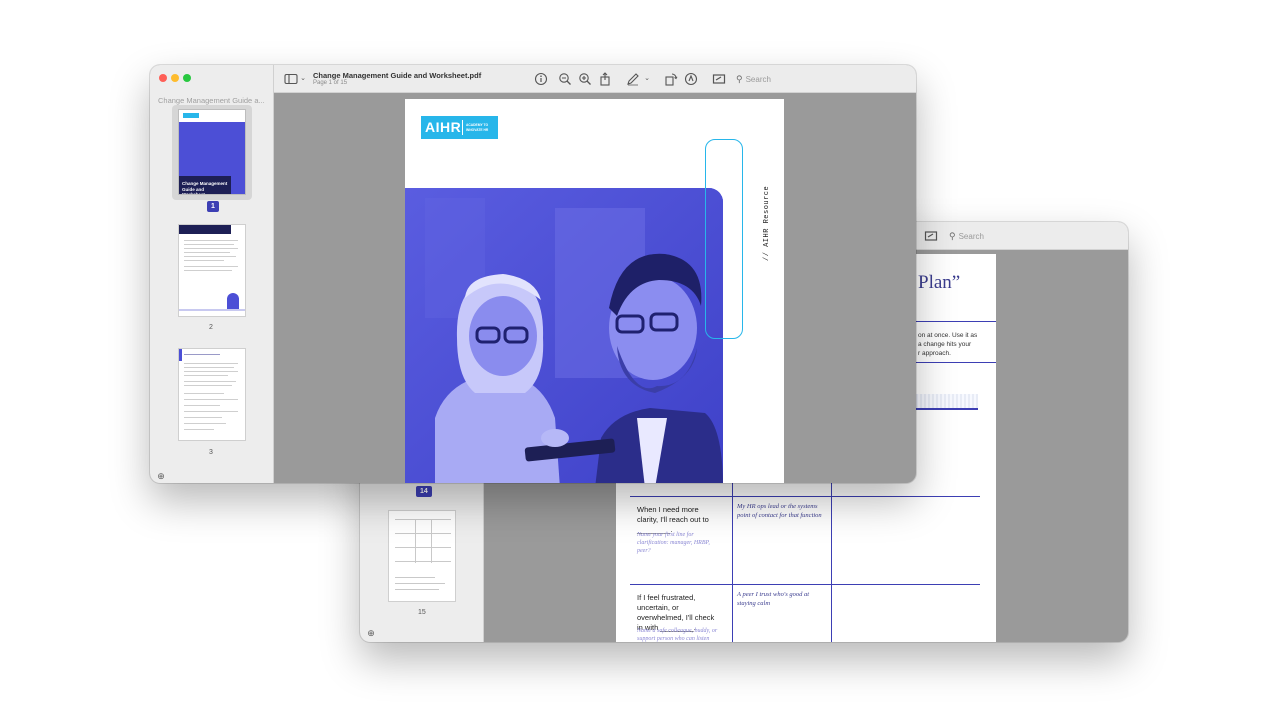 The width and height of the screenshot is (1280, 720). What do you see at coordinates (211, 327) in the screenshot?
I see `thumbnail-page-number: 2` at bounding box center [211, 327].